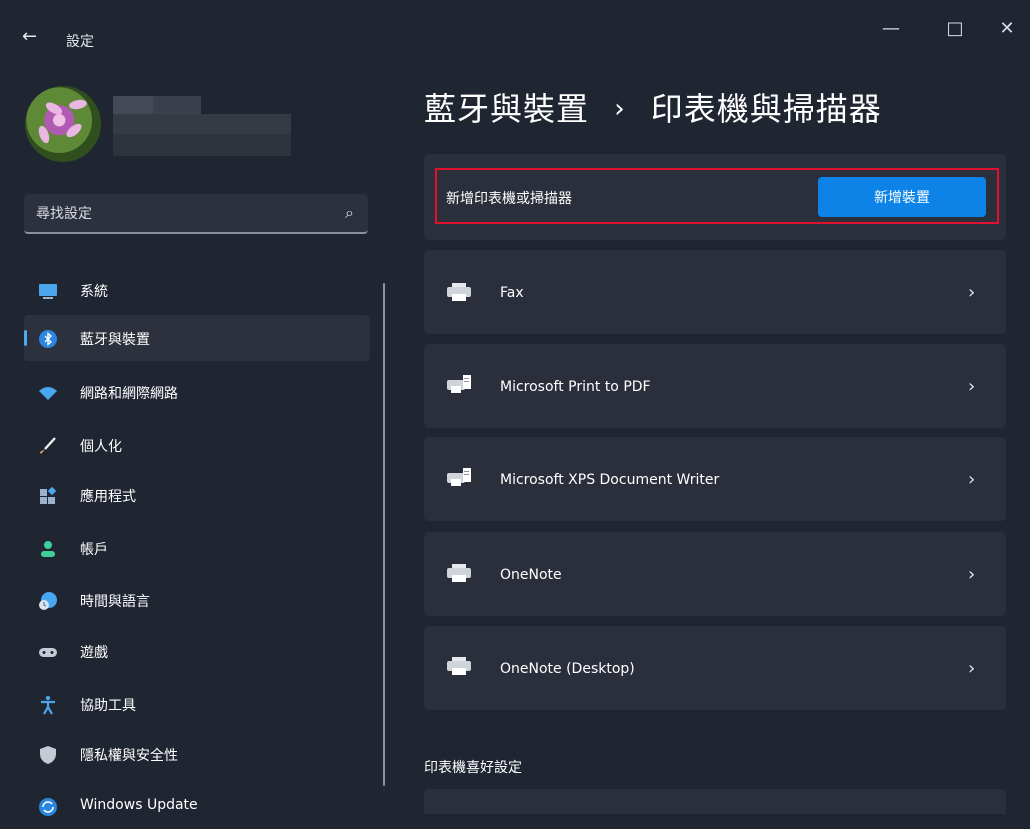 The width and height of the screenshot is (1030, 829). Describe the element at coordinates (48, 705) in the screenshot. I see `accessibility-icon` at that location.